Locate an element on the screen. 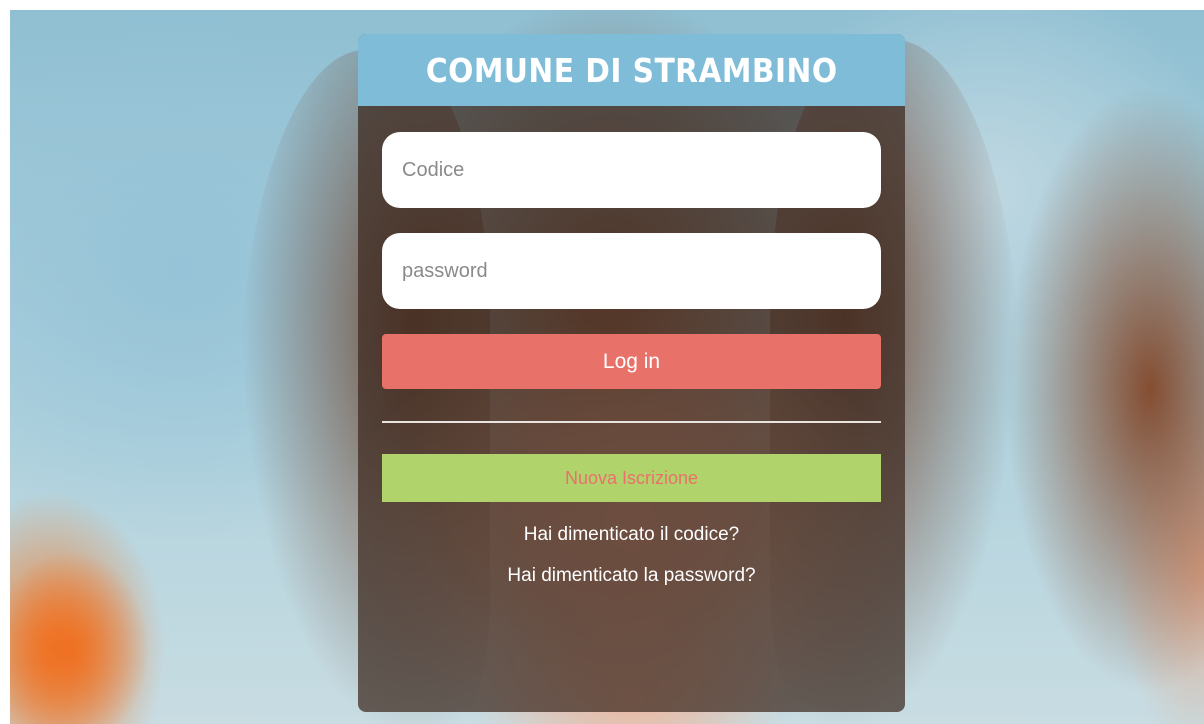  forgot-password-link: Hai dimenticato la password? is located at coordinates (631, 576).